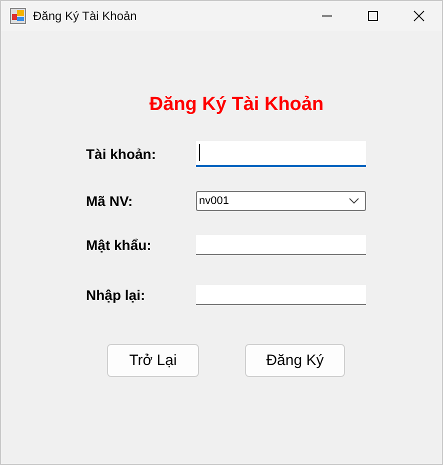 This screenshot has width=443, height=465. What do you see at coordinates (110, 201) in the screenshot?
I see `field-label: Mã NV:` at bounding box center [110, 201].